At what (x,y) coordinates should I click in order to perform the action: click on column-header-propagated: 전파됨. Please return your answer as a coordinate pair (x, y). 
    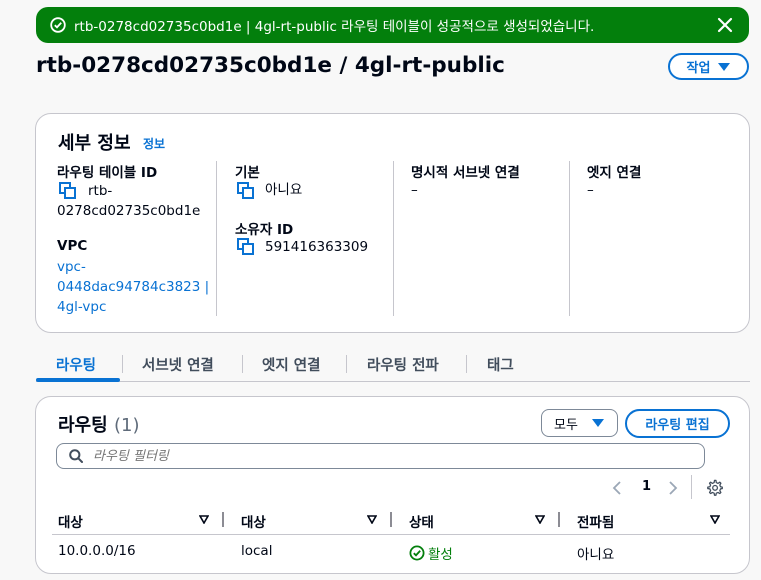
    Looking at the image, I should click on (595, 521).